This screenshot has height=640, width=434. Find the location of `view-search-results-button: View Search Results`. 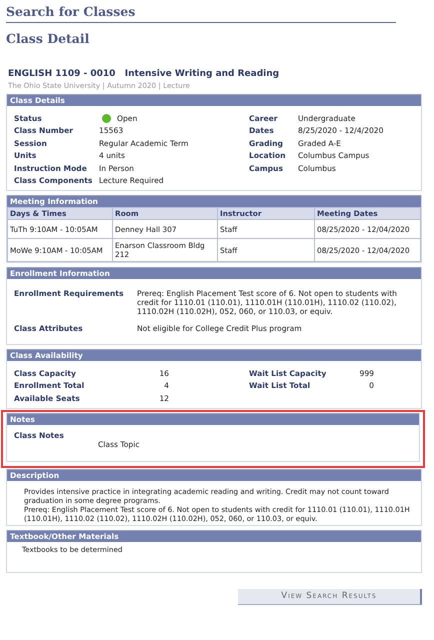

view-search-results-button: View Search Results is located at coordinates (330, 596).